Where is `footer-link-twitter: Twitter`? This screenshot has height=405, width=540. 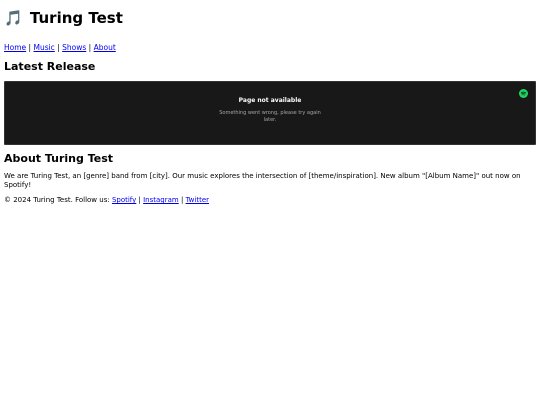 footer-link-twitter: Twitter is located at coordinates (197, 200).